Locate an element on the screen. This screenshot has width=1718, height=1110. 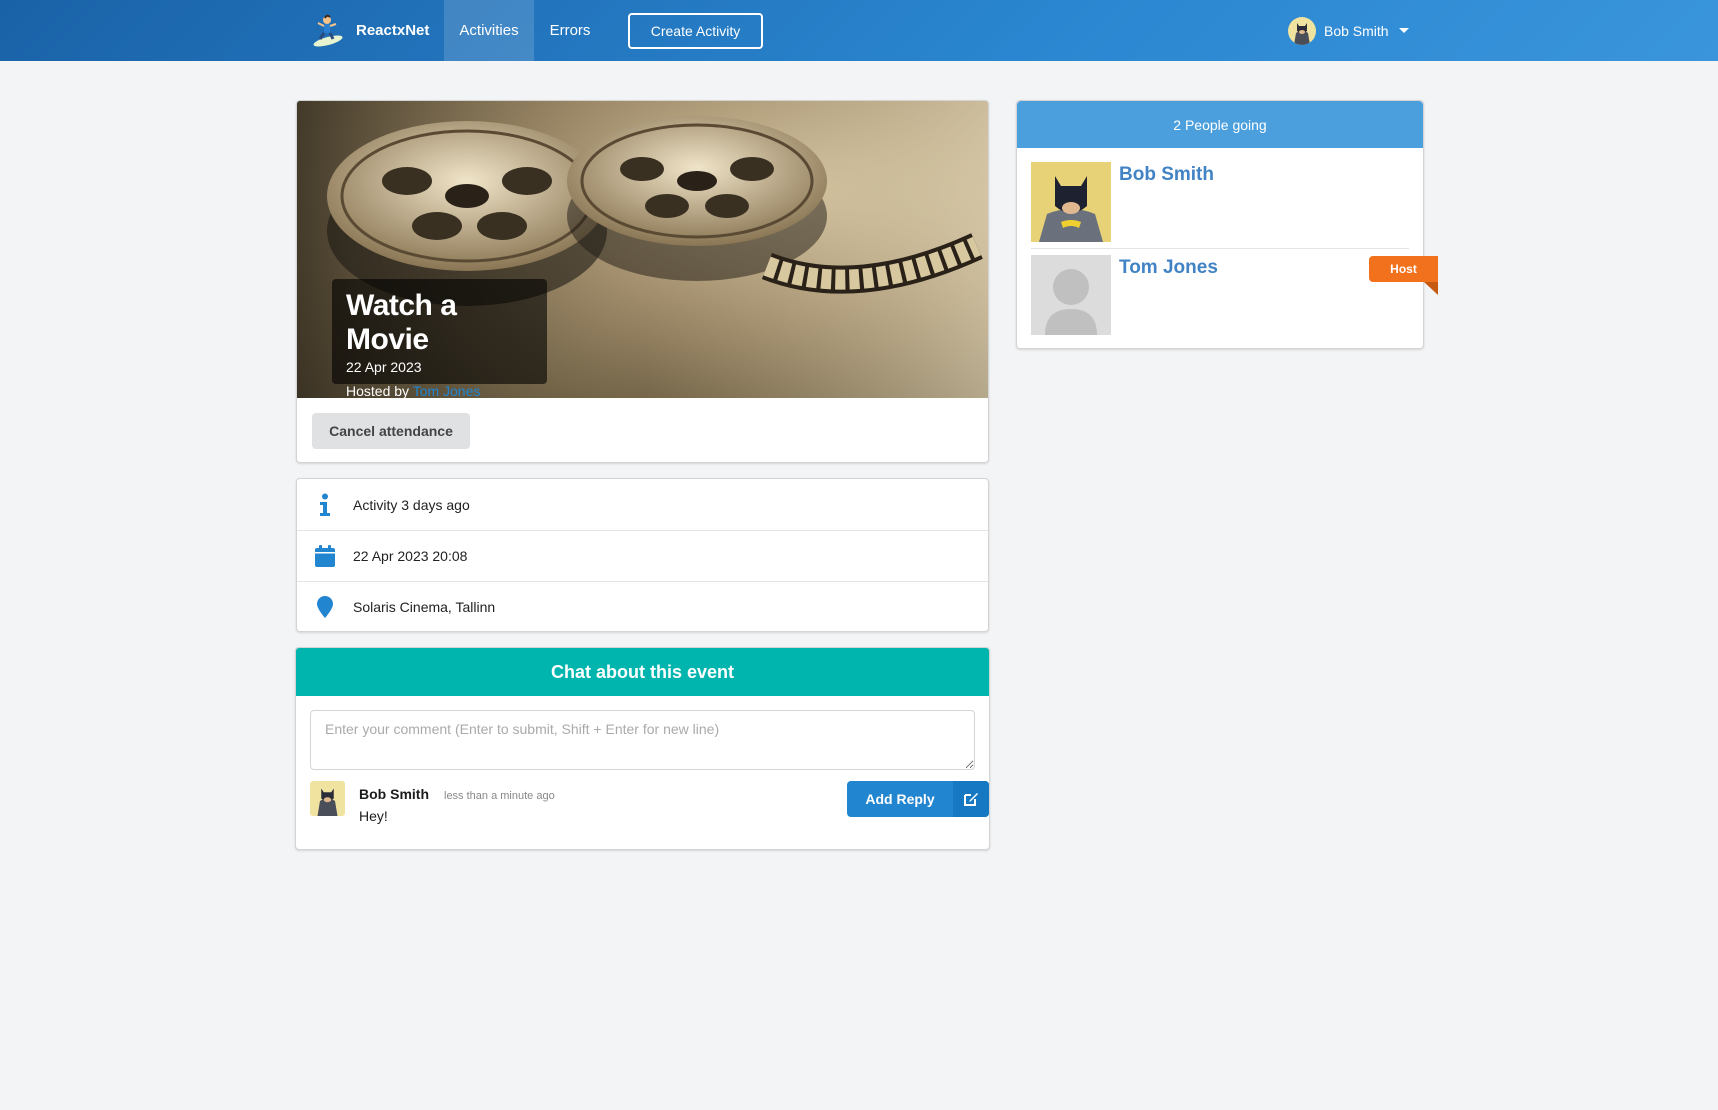
hosted-by-label: Hosted by is located at coordinates (378, 390).